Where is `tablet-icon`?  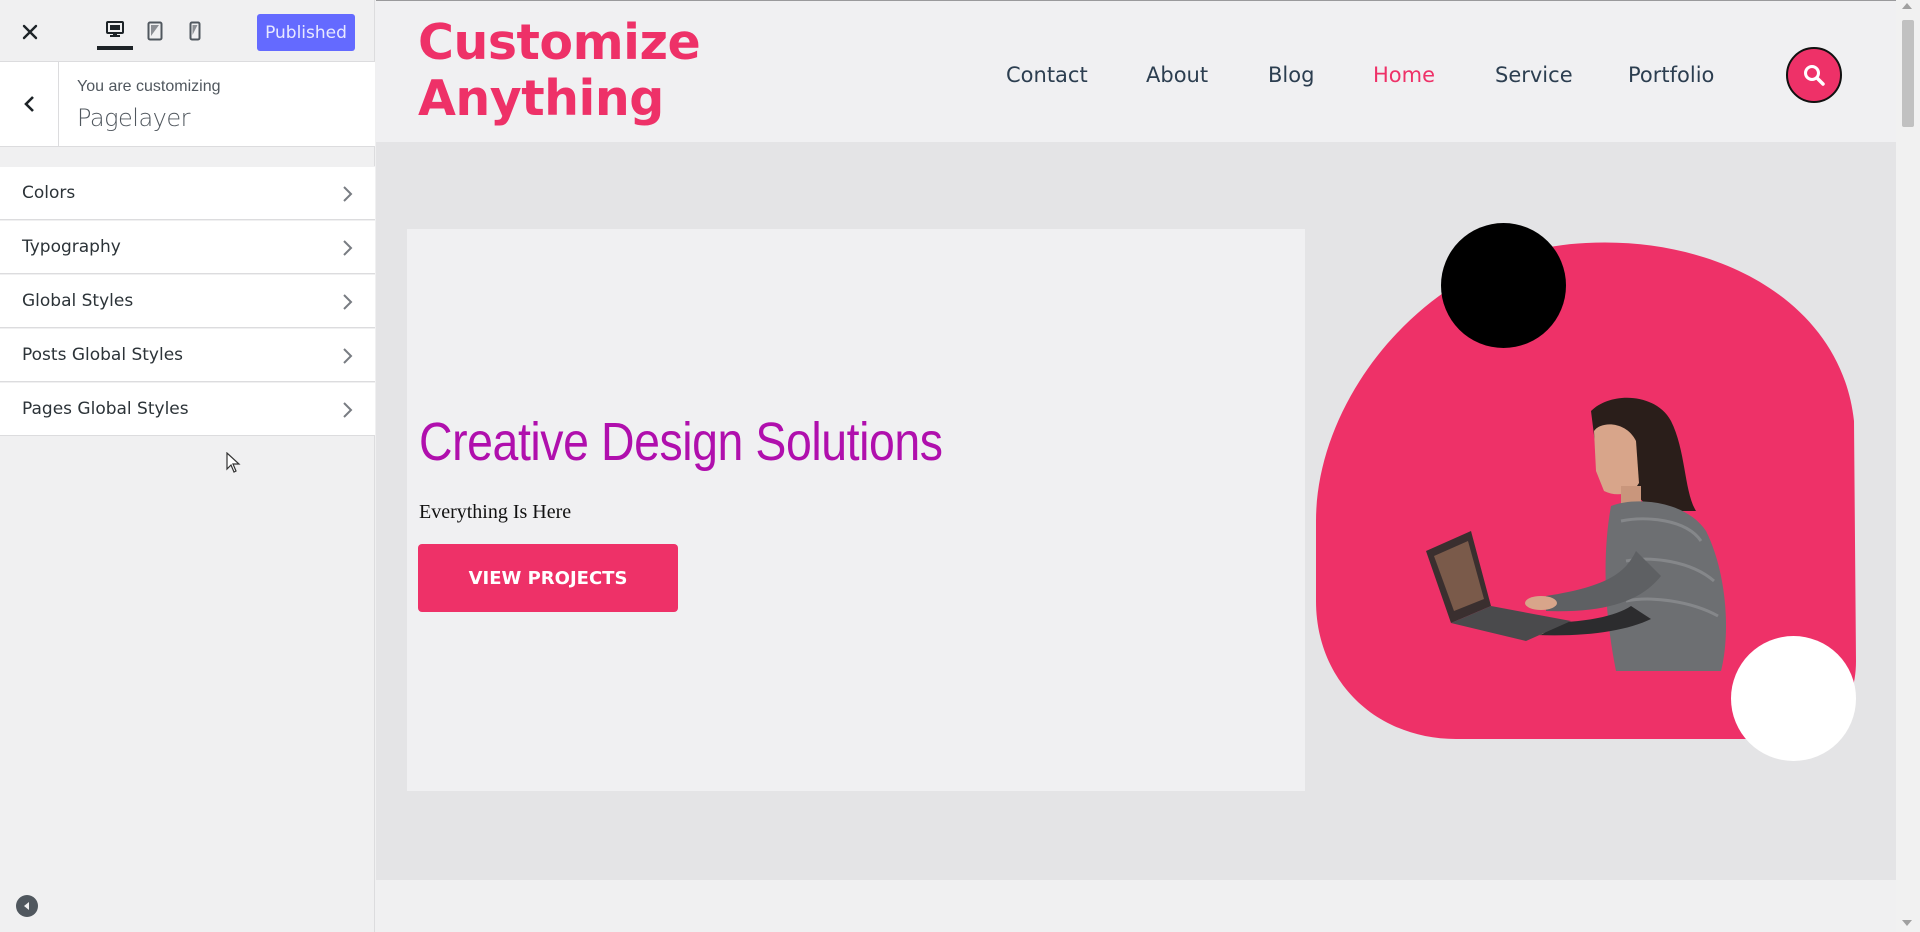
tablet-icon is located at coordinates (155, 31).